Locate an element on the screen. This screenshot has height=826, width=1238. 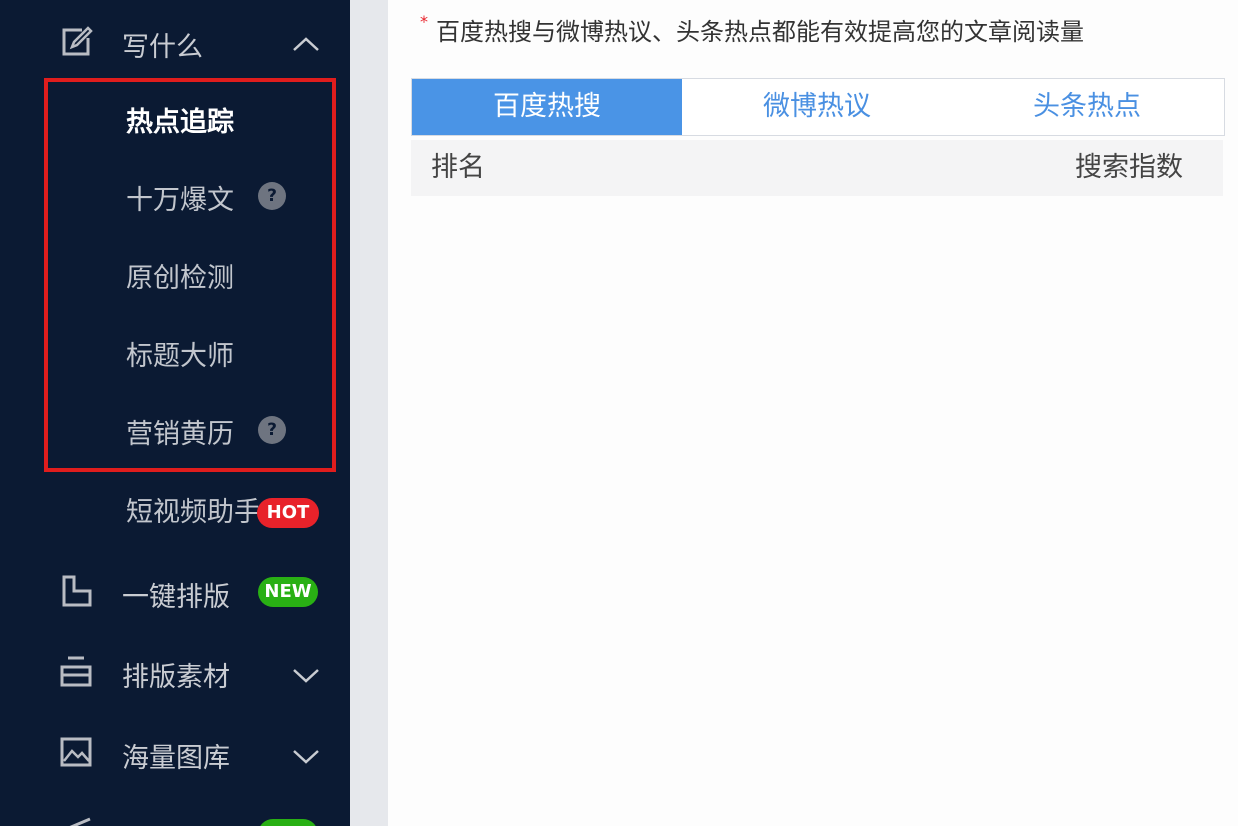
layout-icon is located at coordinates (77, 591).